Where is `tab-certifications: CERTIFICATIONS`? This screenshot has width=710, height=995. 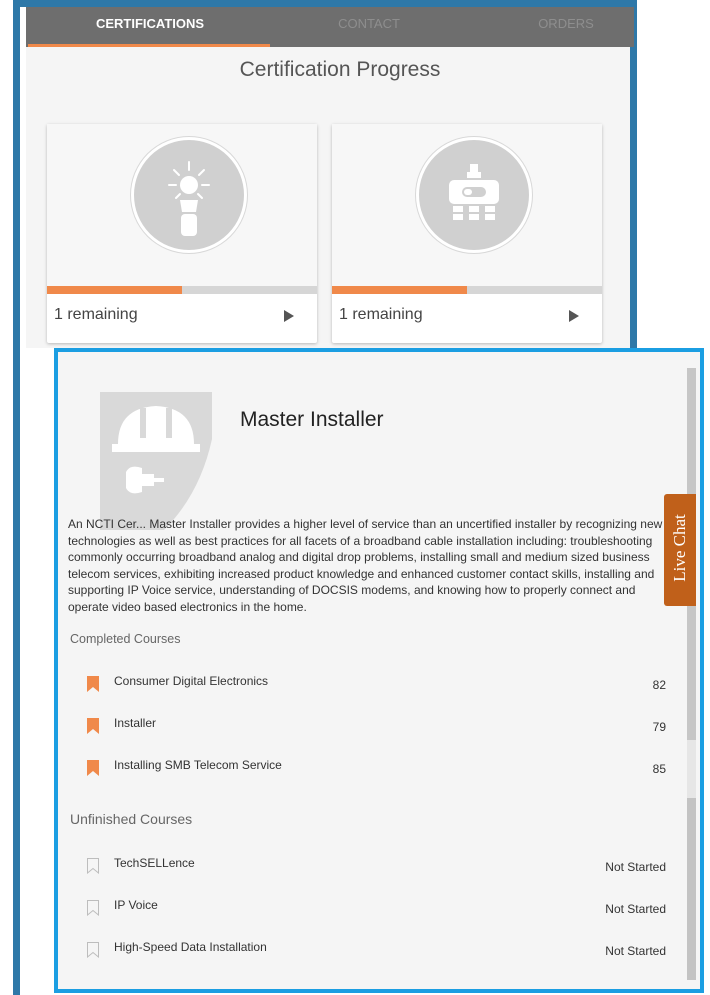 tab-certifications: CERTIFICATIONS is located at coordinates (150, 27).